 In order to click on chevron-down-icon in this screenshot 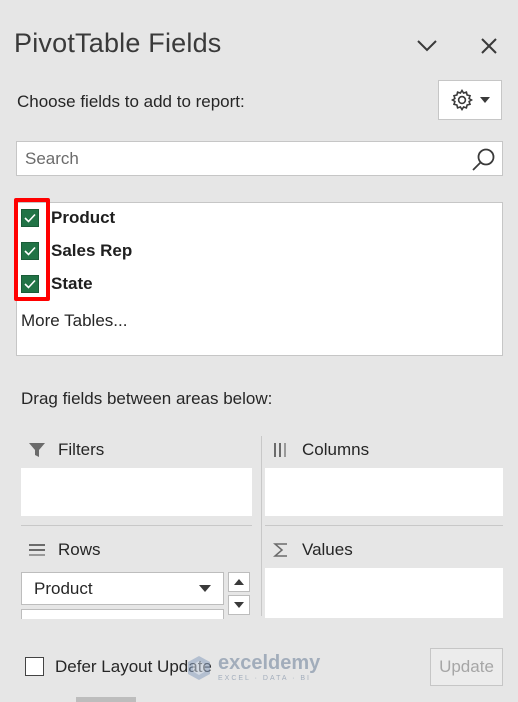, I will do `click(427, 46)`.